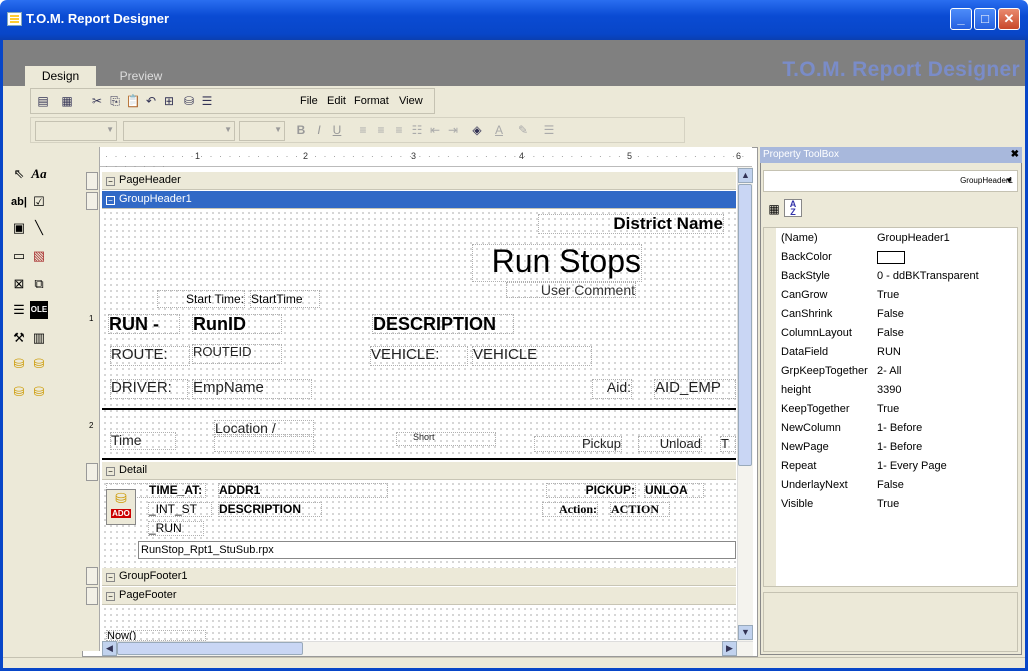  I want to click on object-selector: GroupHeader1 ▼, so click(890, 181).